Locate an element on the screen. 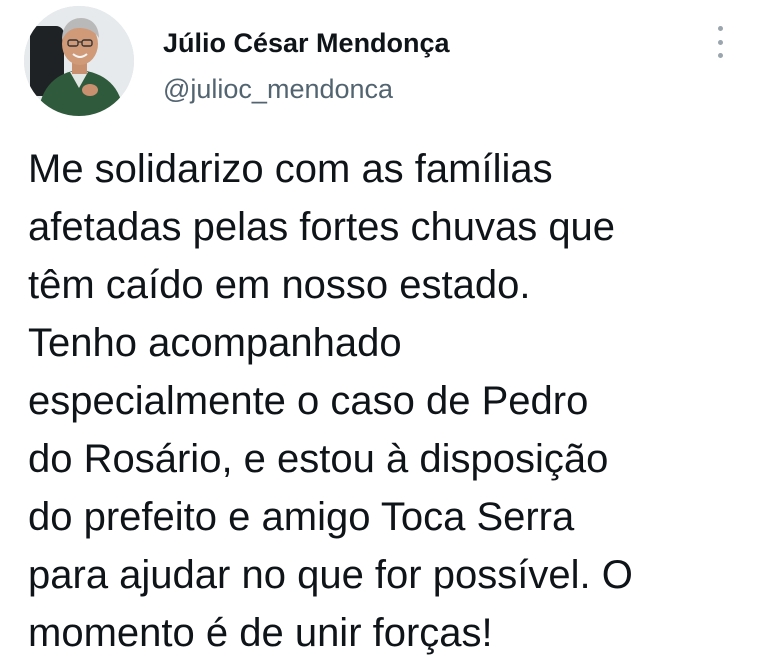 This screenshot has width=765, height=671. tweet-text-line: especialmente o caso de Pedro is located at coordinates (308, 401).